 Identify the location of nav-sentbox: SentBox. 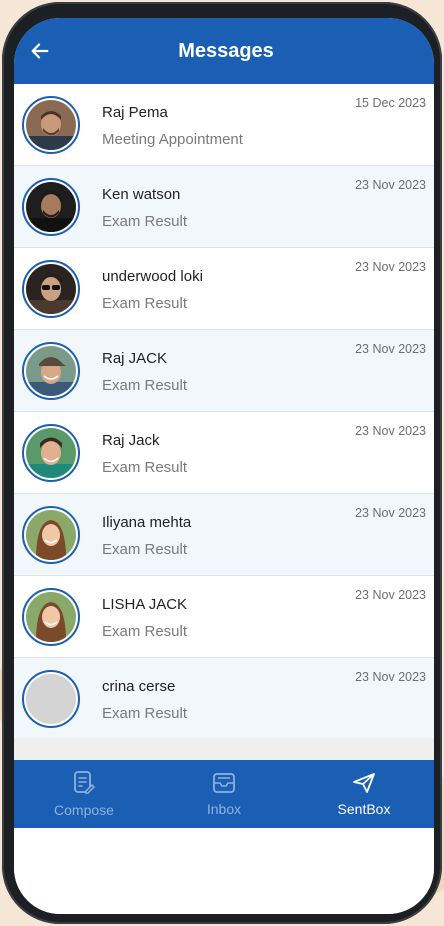
(364, 794).